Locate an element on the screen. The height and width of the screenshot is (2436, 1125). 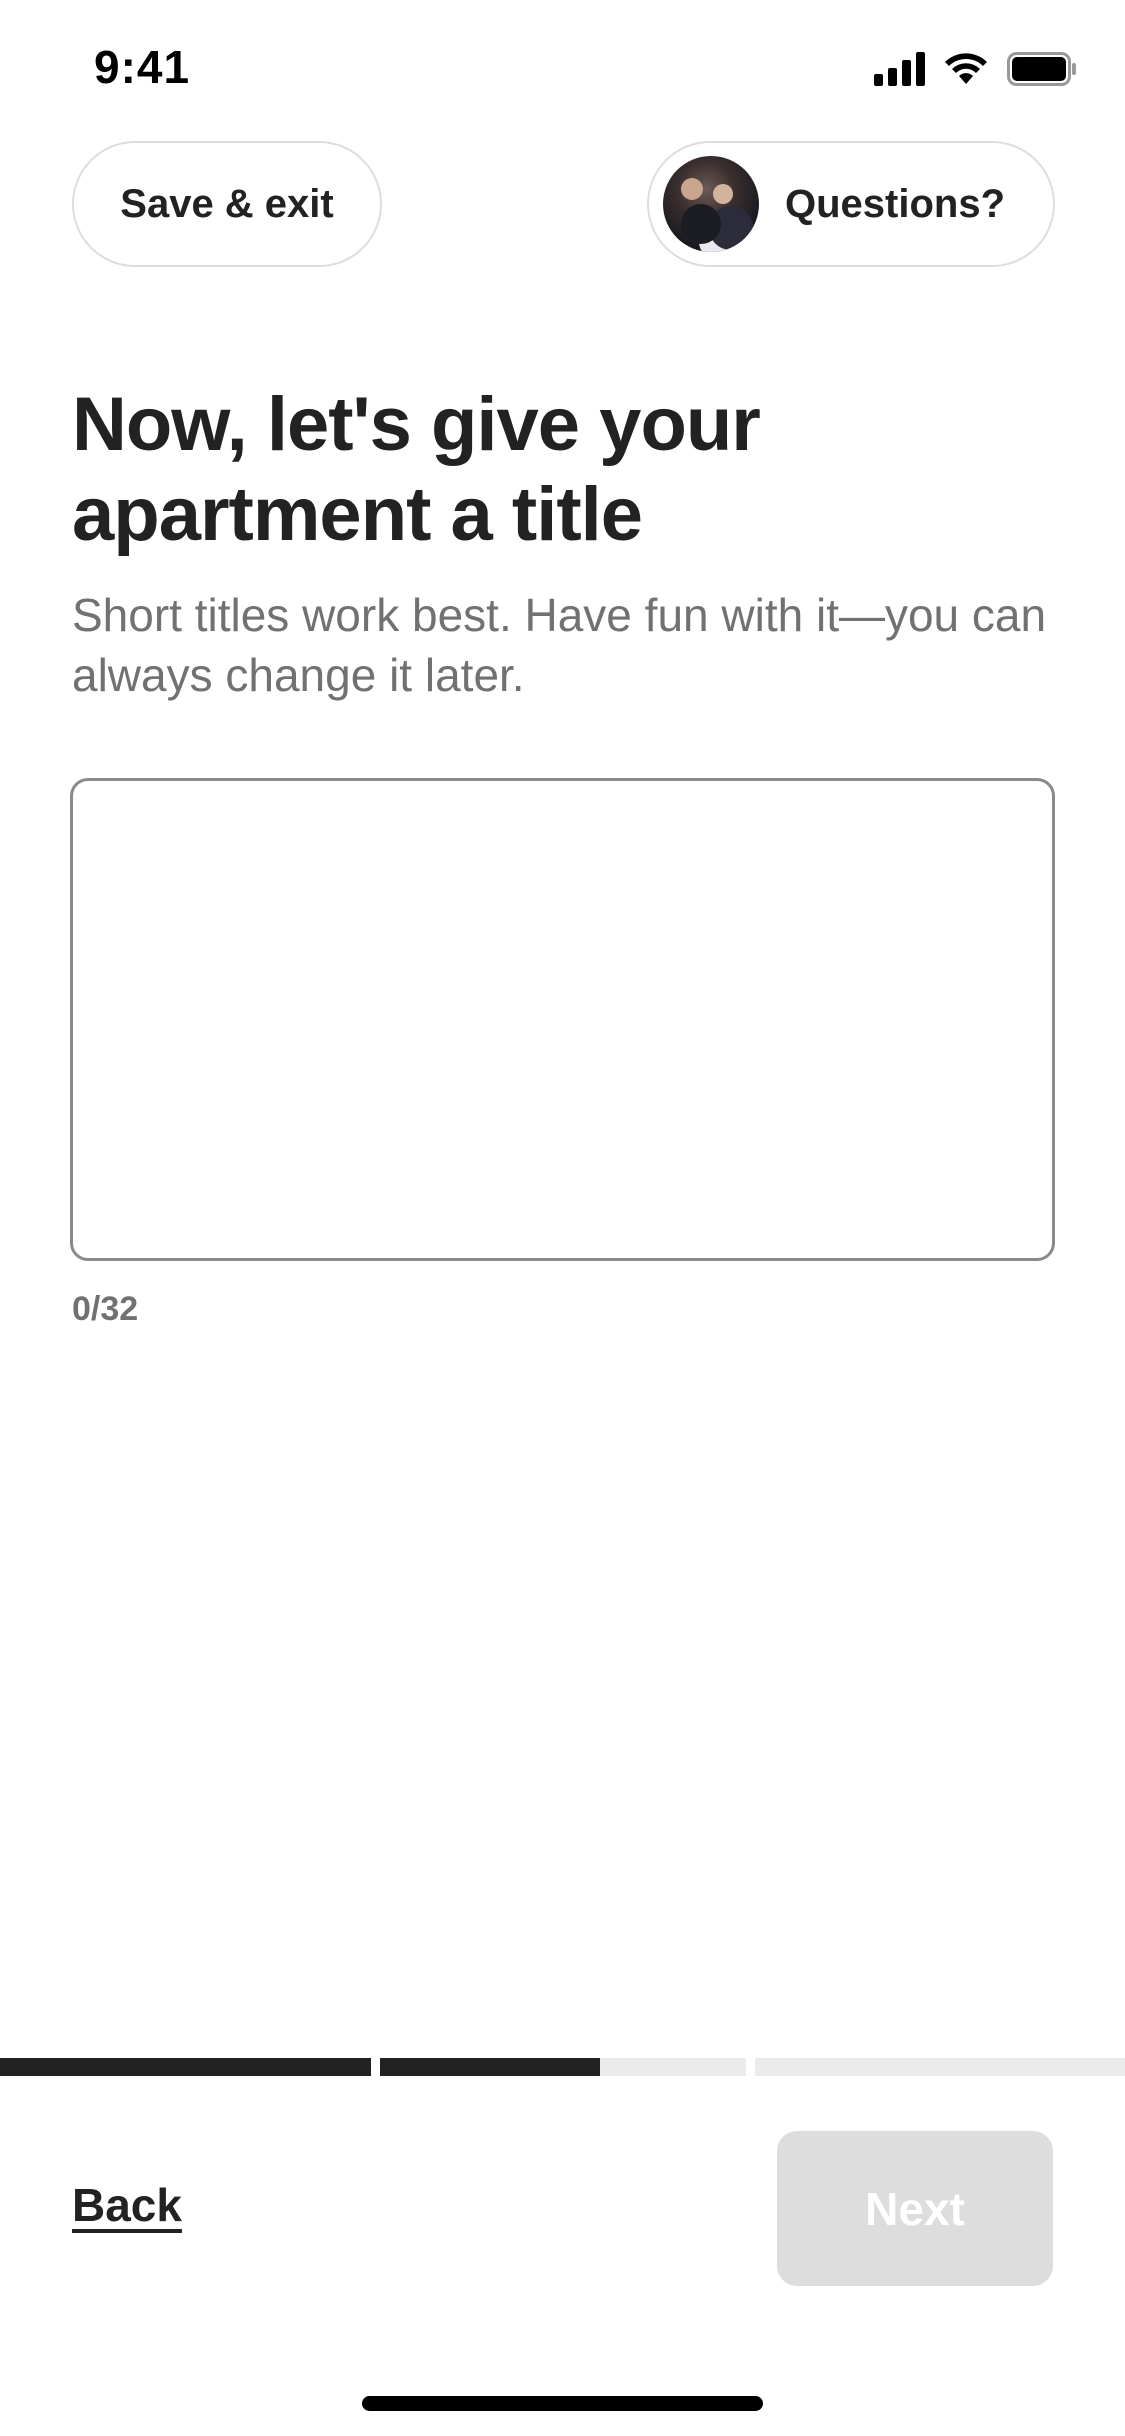
status-bar: 9:41 is located at coordinates (562, 70).